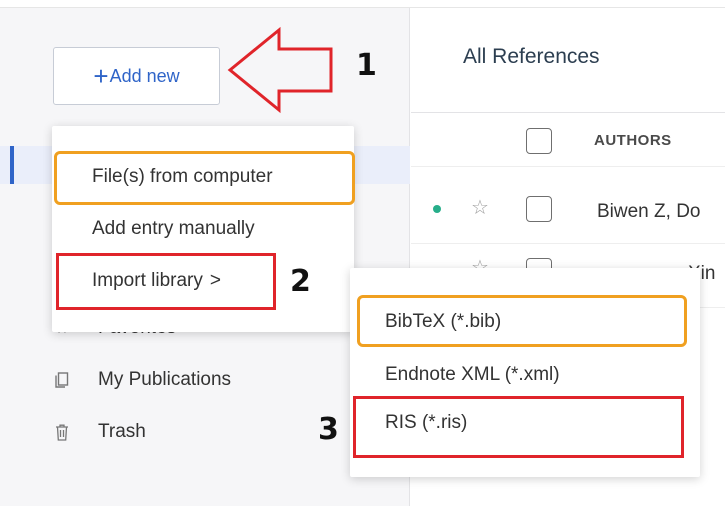 Image resolution: width=725 pixels, height=506 pixels. I want to click on menu-item-label: Endnote XML (*.xml), so click(472, 374).